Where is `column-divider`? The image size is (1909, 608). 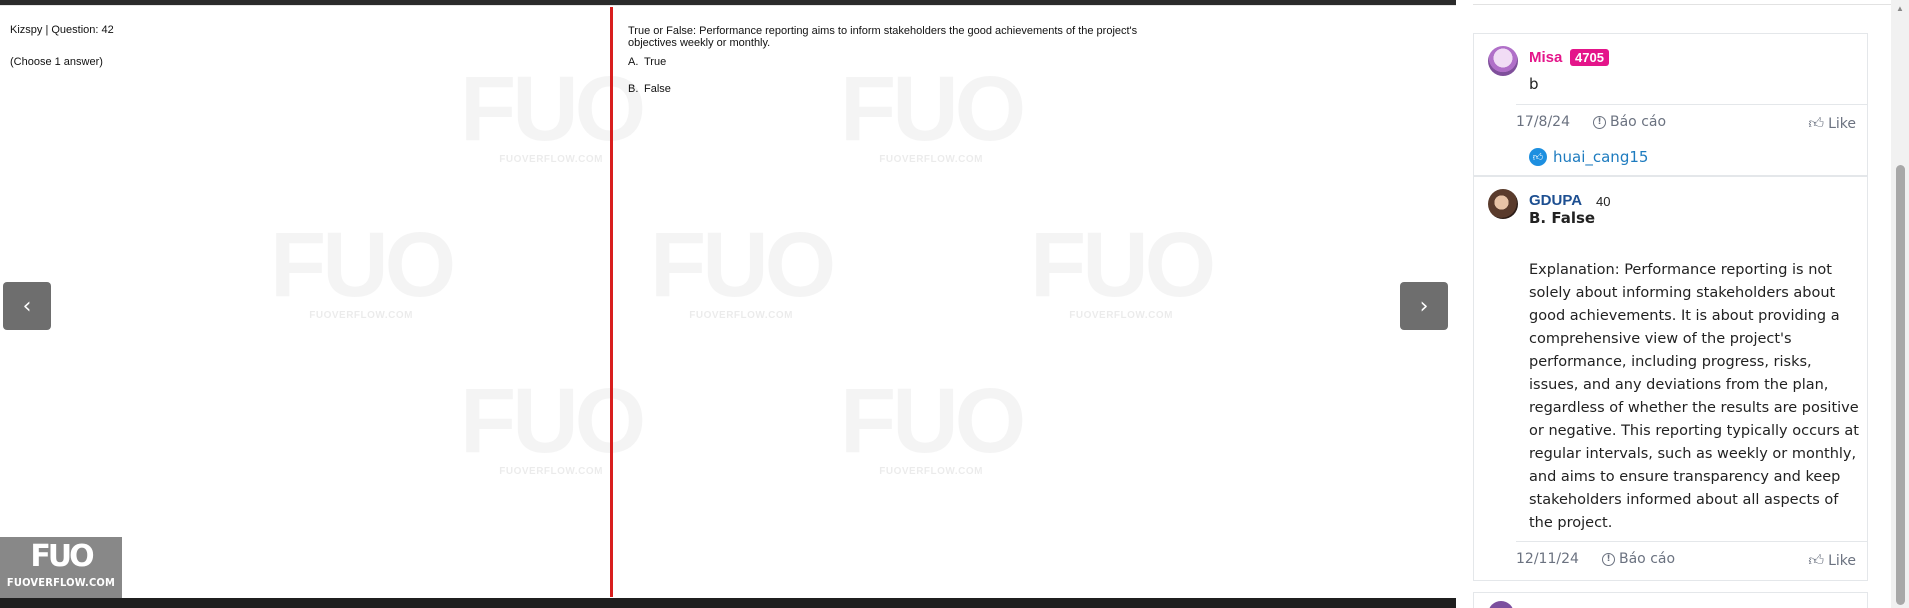
column-divider is located at coordinates (611, 302).